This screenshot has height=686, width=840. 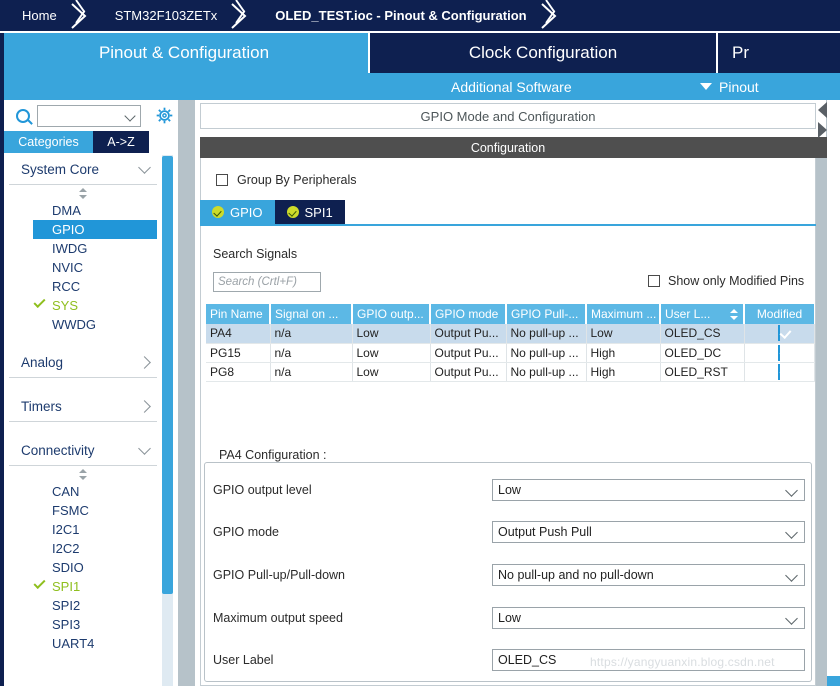 What do you see at coordinates (167, 375) in the screenshot?
I see `sidebar-scrollbar-thumb` at bounding box center [167, 375].